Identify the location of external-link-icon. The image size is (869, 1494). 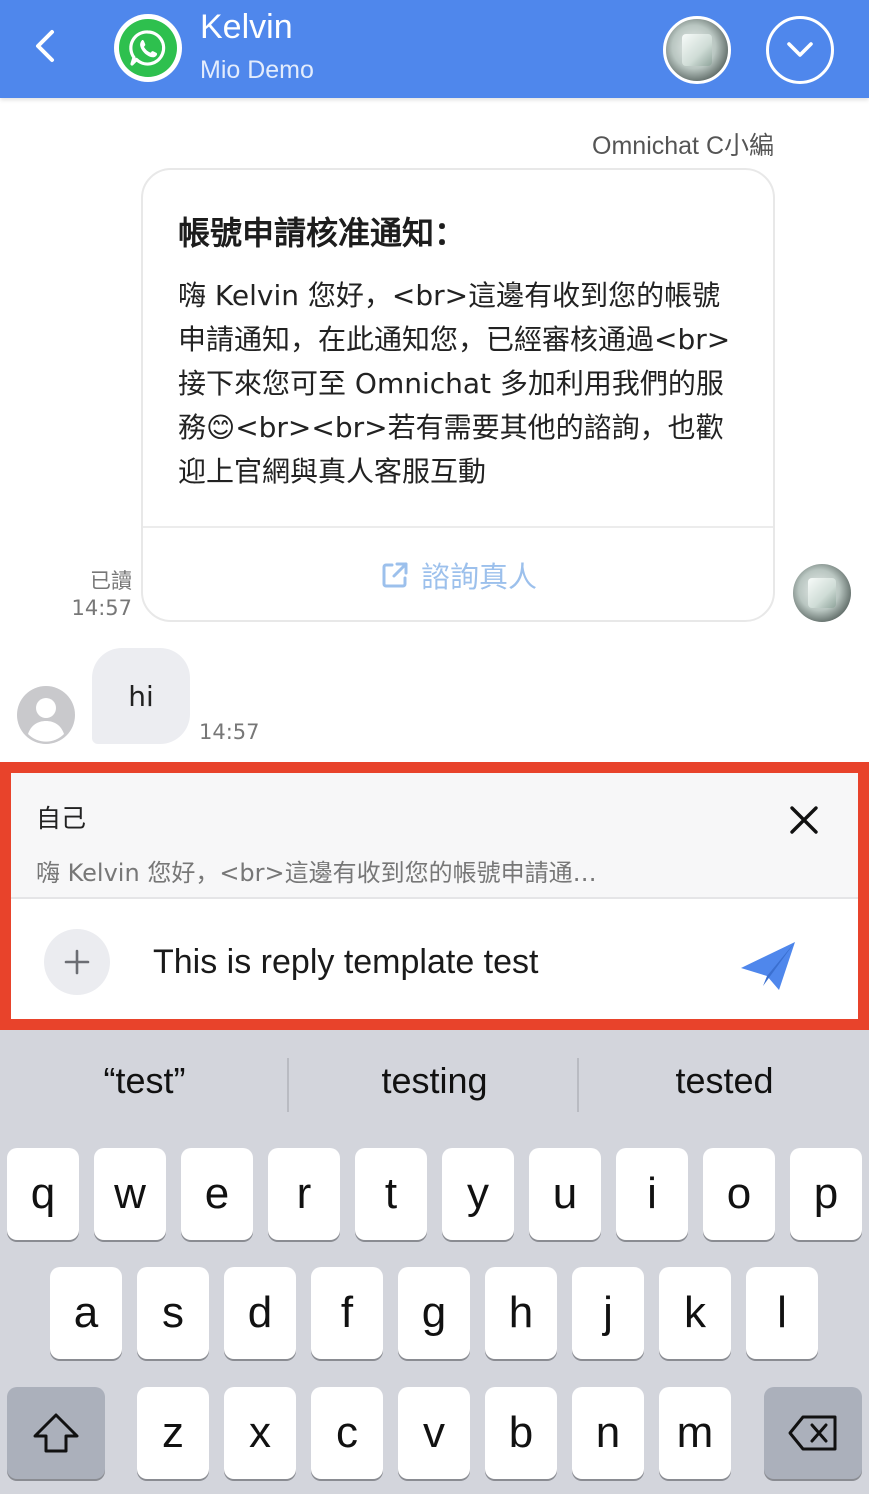
(395, 575).